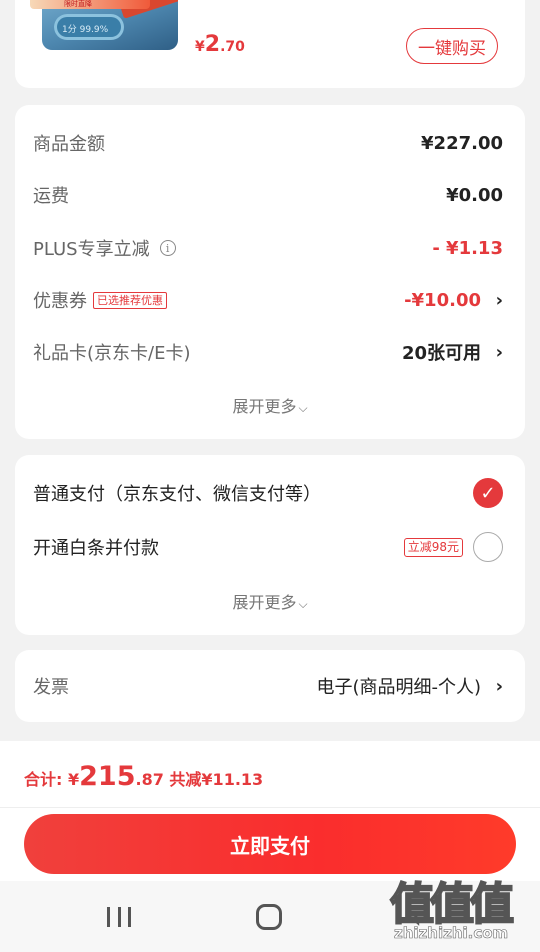  I want to click on watermark-logo: 值值值, so click(452, 904).